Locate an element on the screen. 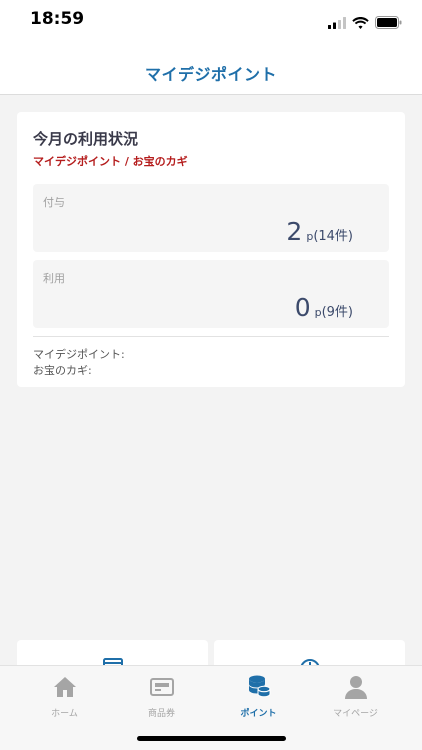 The image size is (422, 750). tab-home: ホーム is located at coordinates (64, 696).